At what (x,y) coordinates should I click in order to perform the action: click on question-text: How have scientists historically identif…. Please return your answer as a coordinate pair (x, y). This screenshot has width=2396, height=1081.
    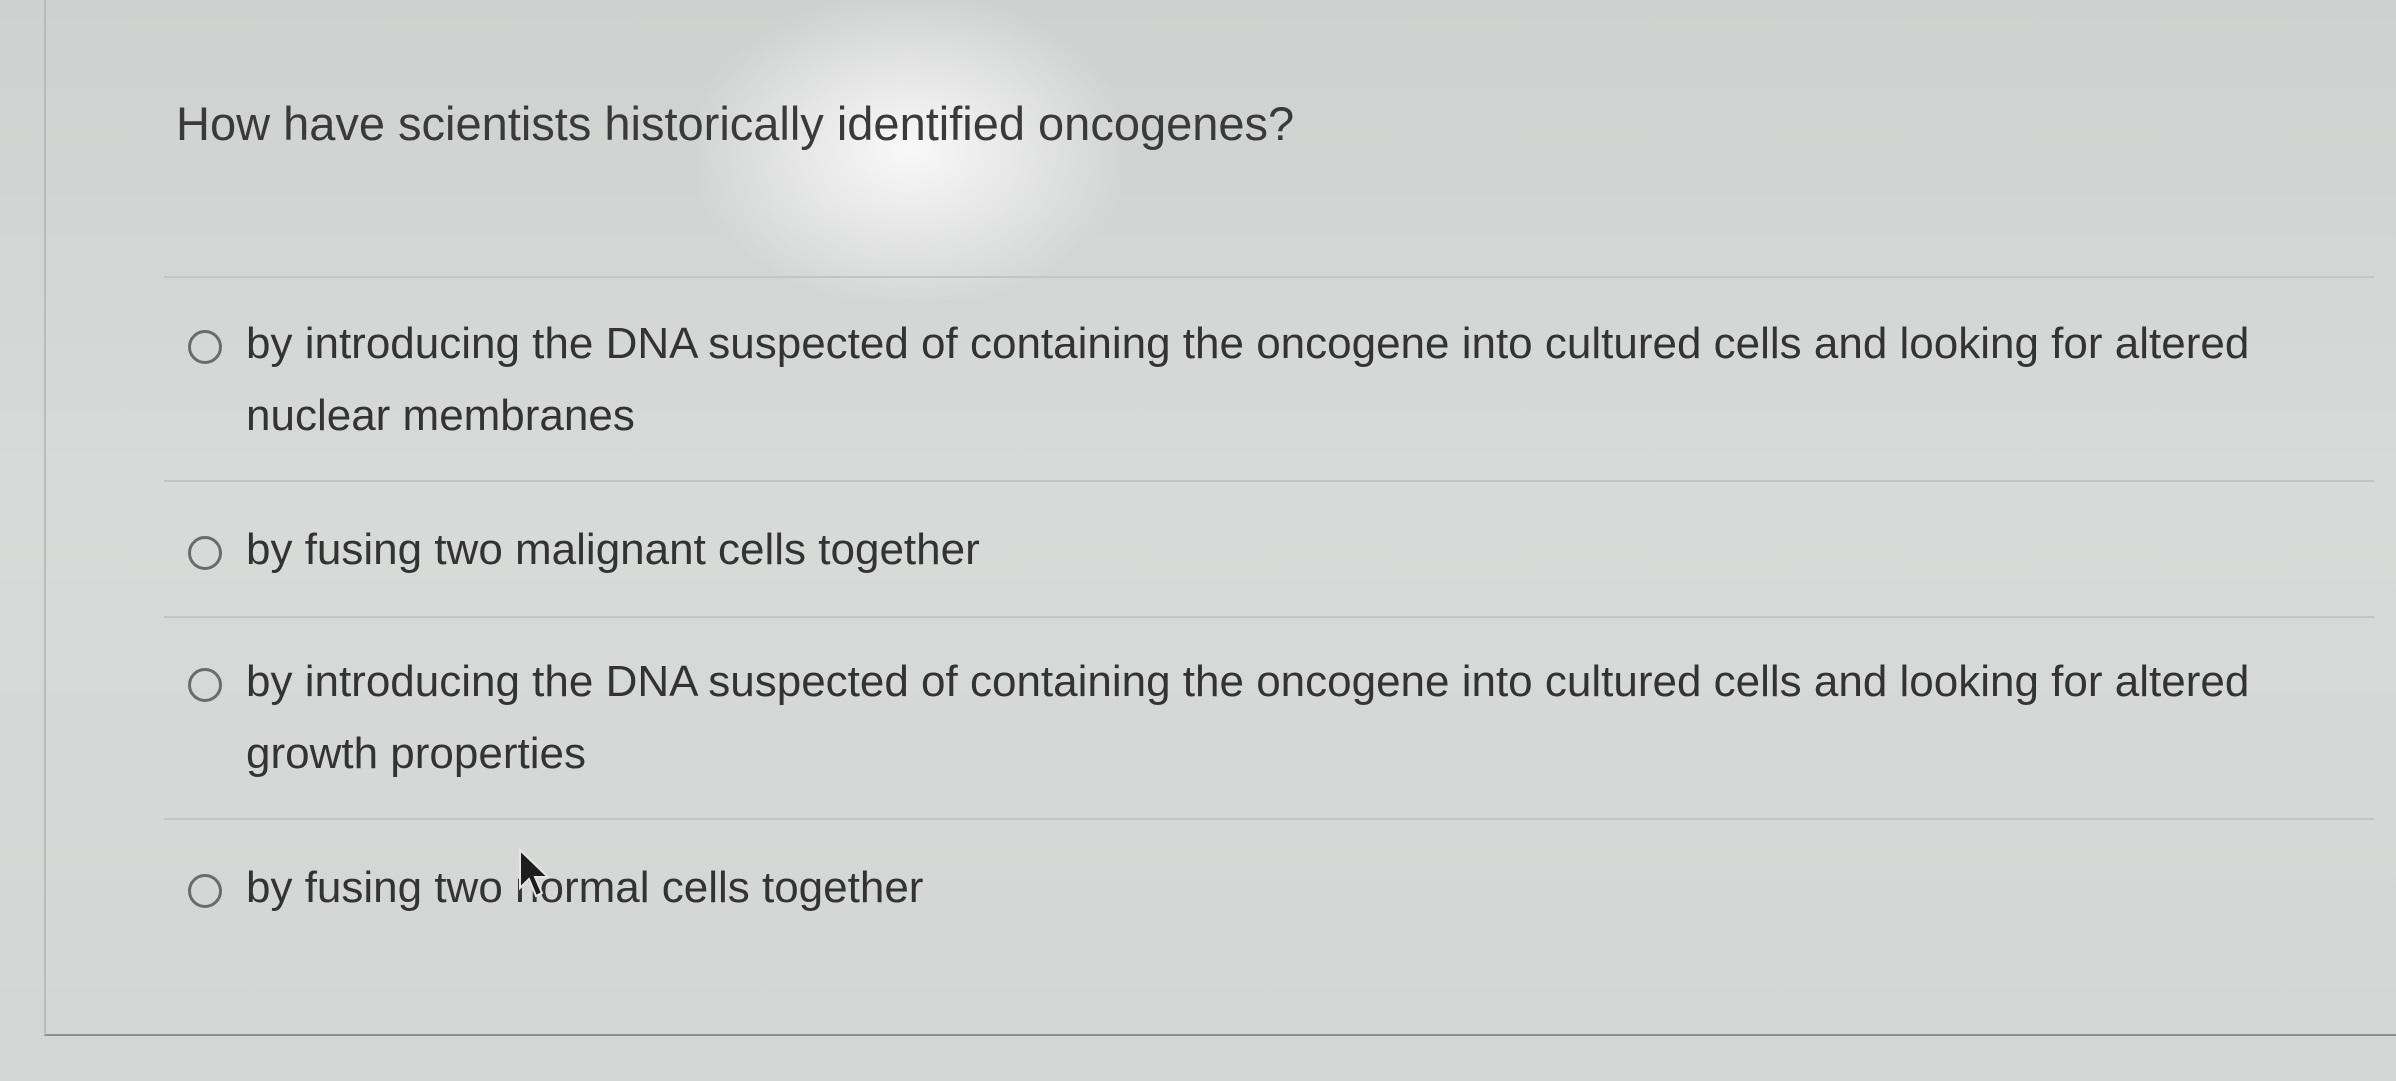
    Looking at the image, I should click on (735, 123).